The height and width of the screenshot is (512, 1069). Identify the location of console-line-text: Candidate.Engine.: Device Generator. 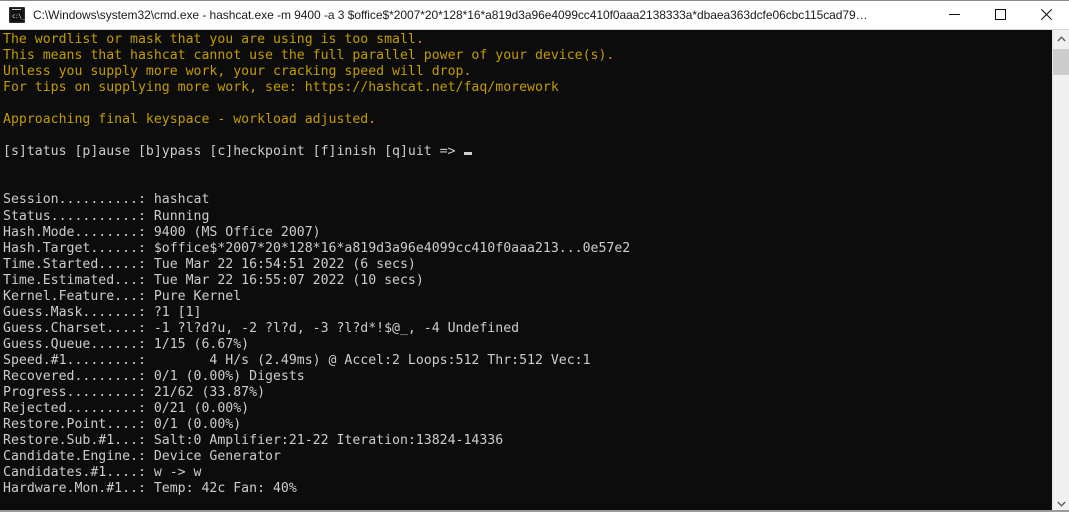
(142, 457).